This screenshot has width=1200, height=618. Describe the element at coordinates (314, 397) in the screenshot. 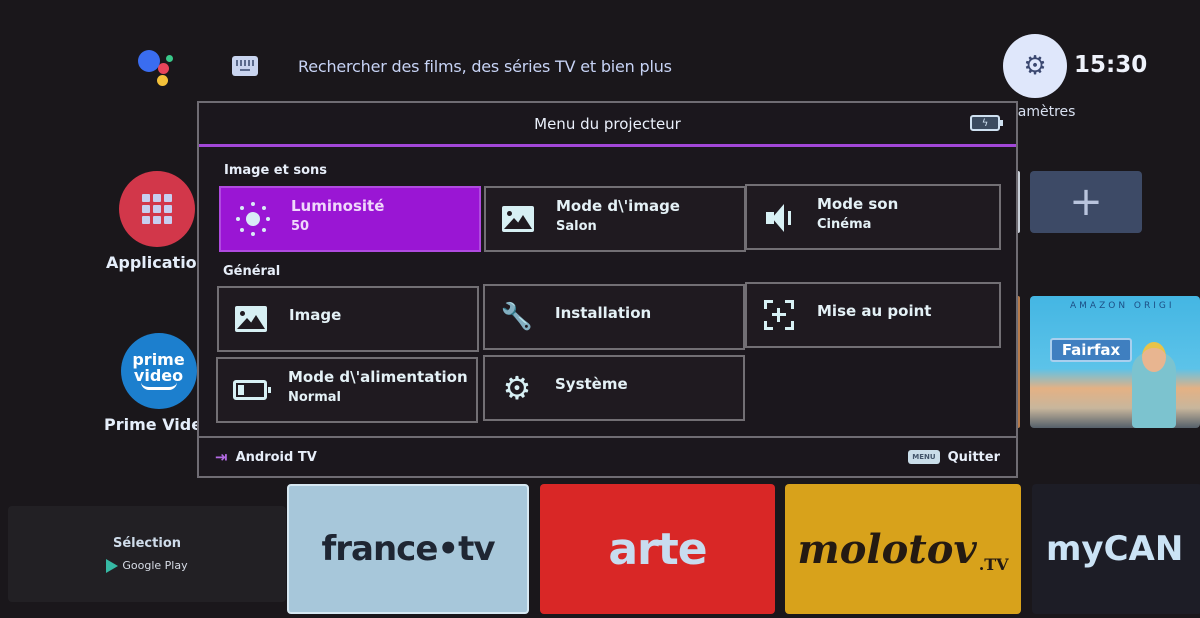

I see `tile-value: Normal` at that location.